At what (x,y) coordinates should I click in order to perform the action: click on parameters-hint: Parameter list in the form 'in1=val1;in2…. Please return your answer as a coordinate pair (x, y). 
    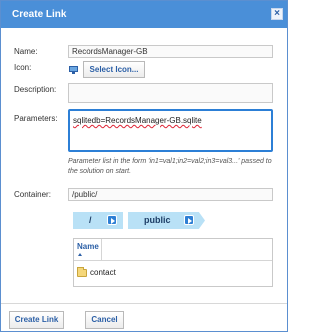
    Looking at the image, I should click on (170, 166).